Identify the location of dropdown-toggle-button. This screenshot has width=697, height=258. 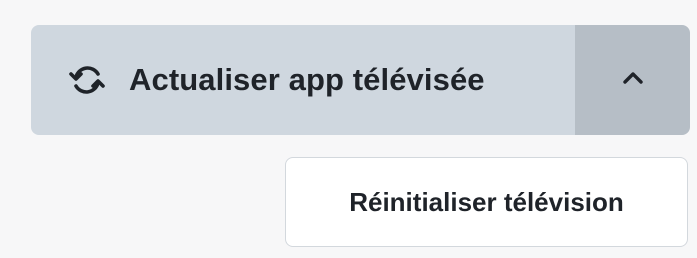
(632, 80).